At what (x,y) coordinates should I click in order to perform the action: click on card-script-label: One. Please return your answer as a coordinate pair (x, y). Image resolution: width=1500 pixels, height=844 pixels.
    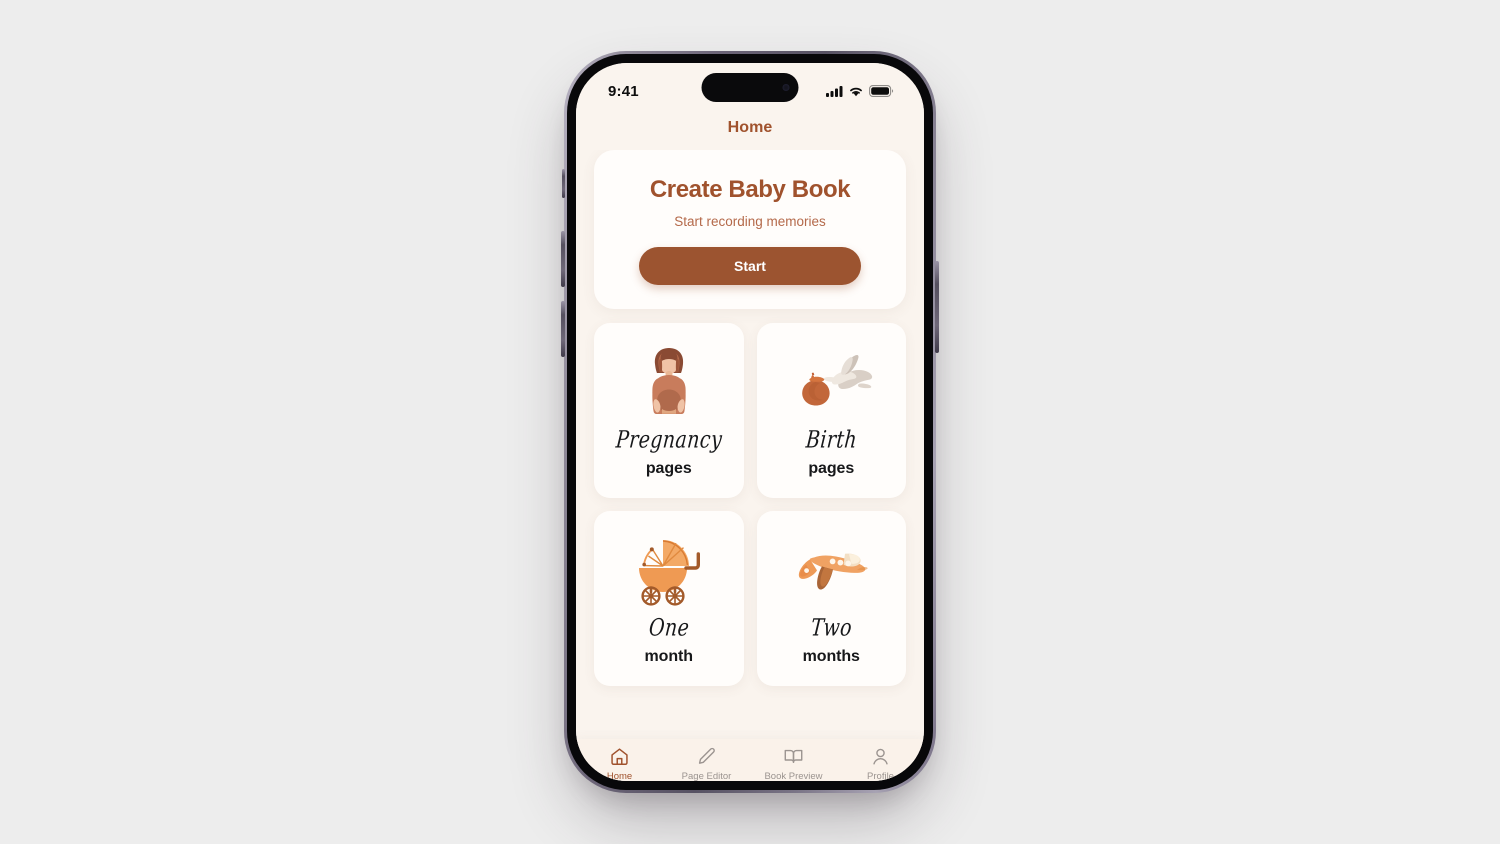
    Looking at the image, I should click on (669, 628).